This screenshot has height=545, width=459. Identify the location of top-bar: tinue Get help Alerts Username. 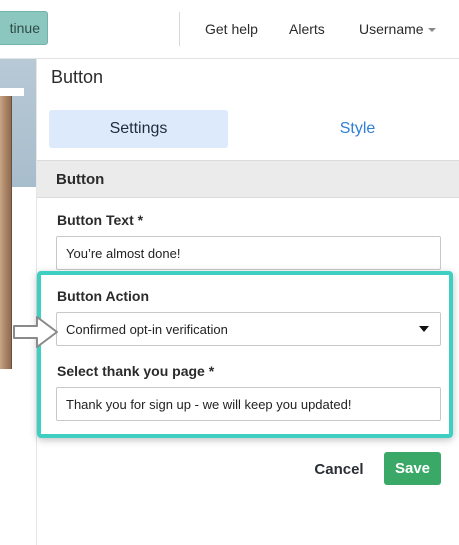
(229, 29).